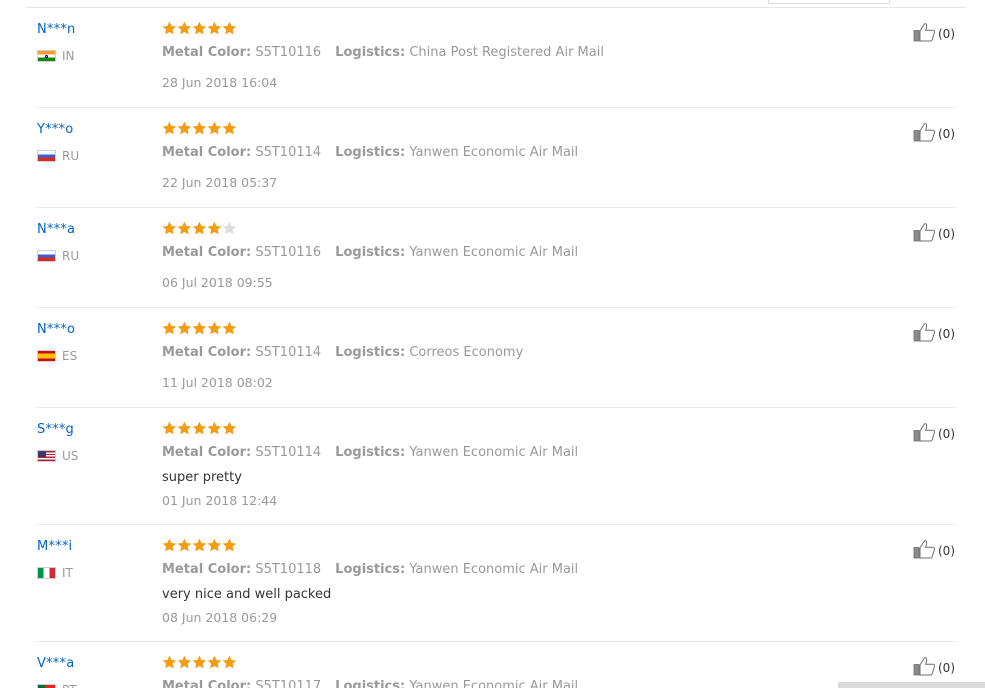 The width and height of the screenshot is (985, 688). Describe the element at coordinates (911, 685) in the screenshot. I see `horizontal-scrollbar` at that location.